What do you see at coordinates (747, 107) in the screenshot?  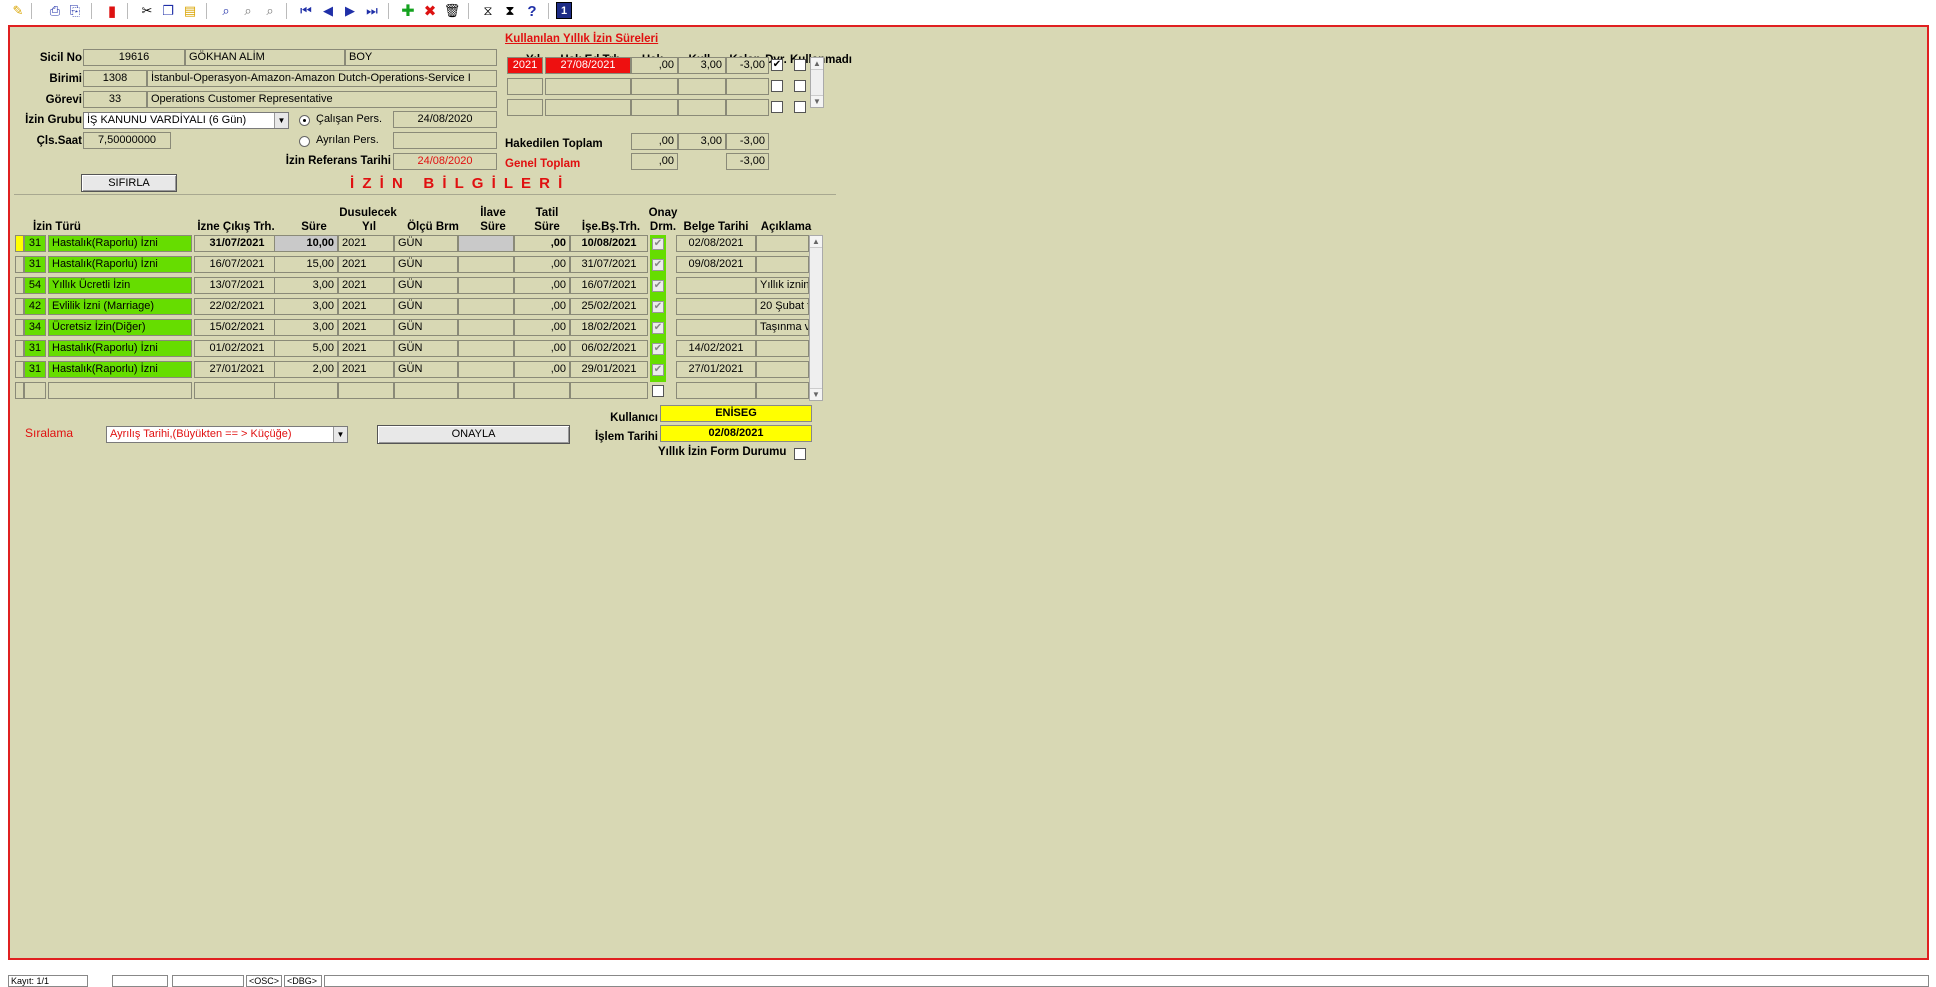 I see `annual-cell-kalan` at bounding box center [747, 107].